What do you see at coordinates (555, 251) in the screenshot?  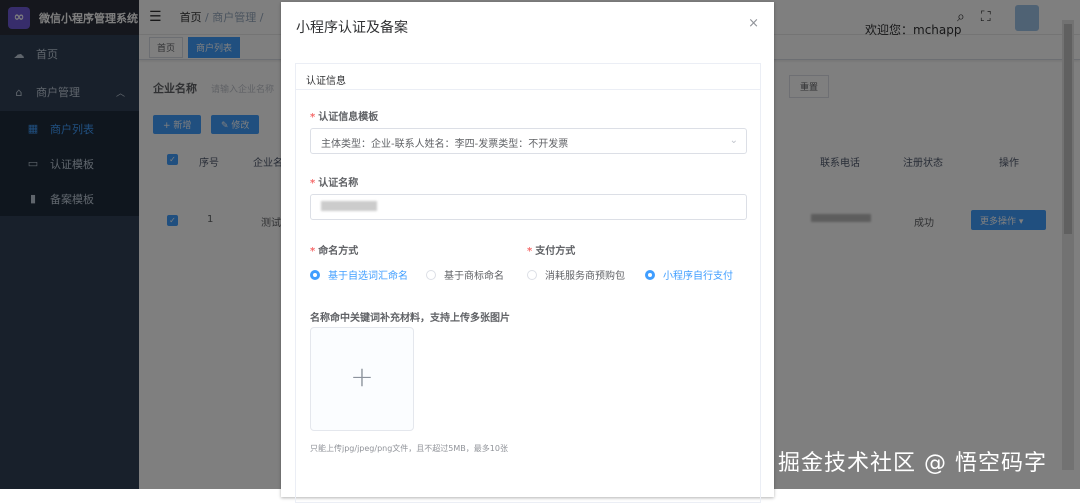 I see `label-text: 支付方式` at bounding box center [555, 251].